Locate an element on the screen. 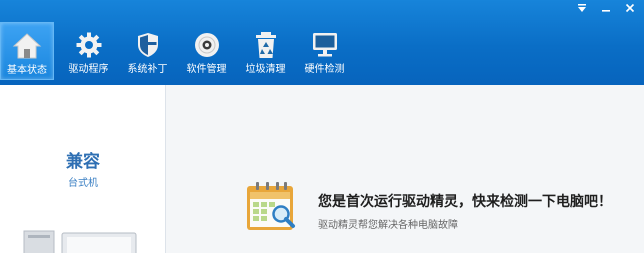 The width and height of the screenshot is (644, 253). nav-tab-hardware: 硬件检测 is located at coordinates (324, 51).